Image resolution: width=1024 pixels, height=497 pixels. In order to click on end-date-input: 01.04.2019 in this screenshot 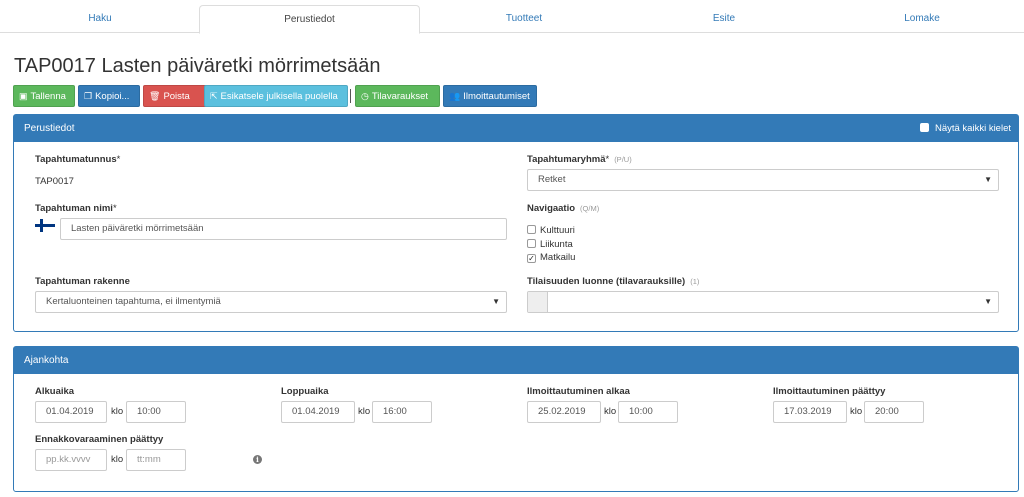, I will do `click(318, 412)`.